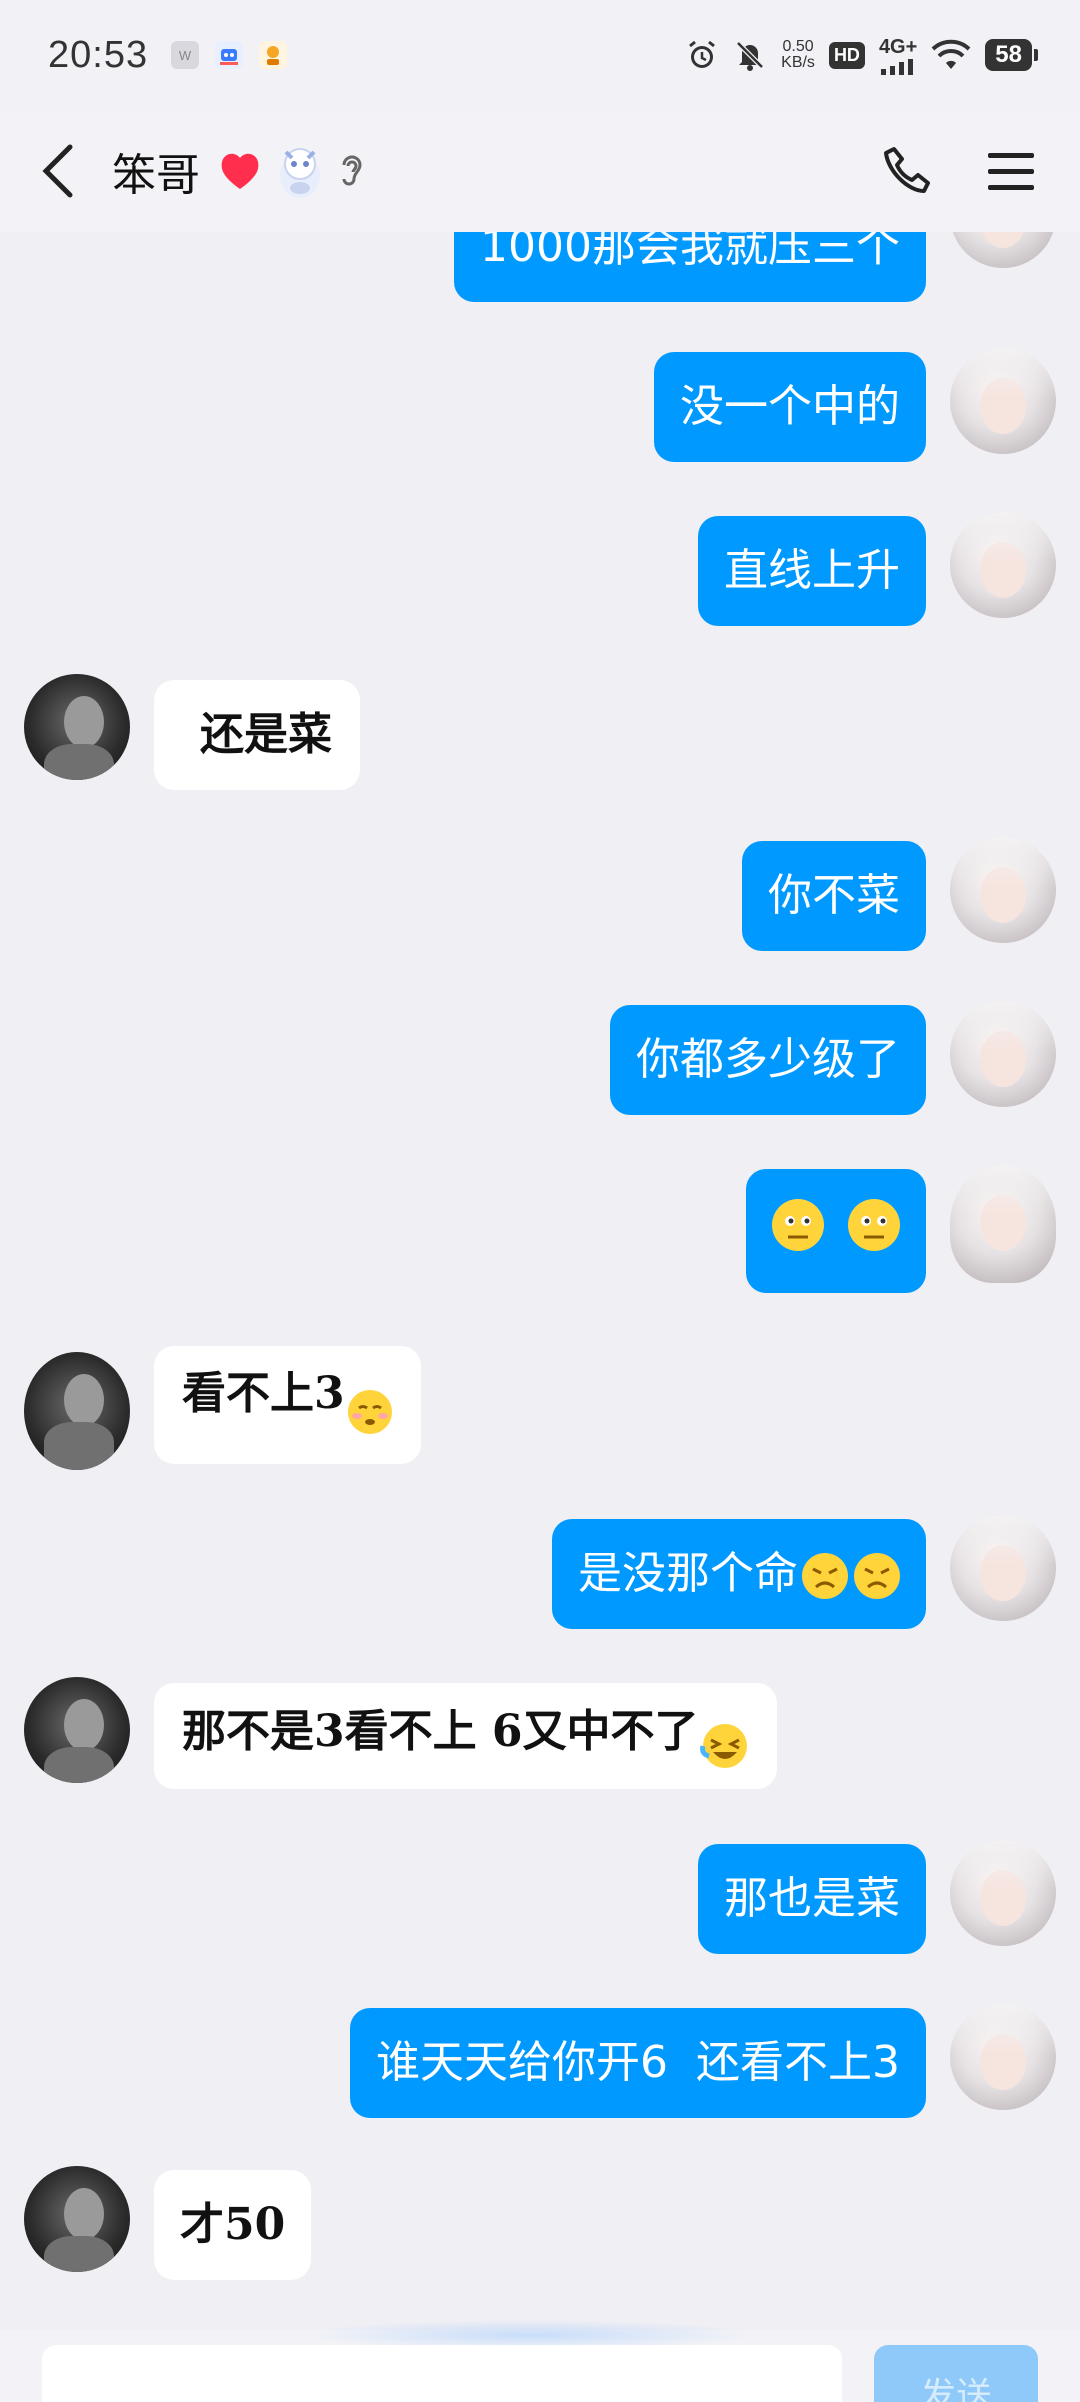  I want to click on message-bubble-sent: 谁天天给你开6 还看不上3, so click(638, 2063).